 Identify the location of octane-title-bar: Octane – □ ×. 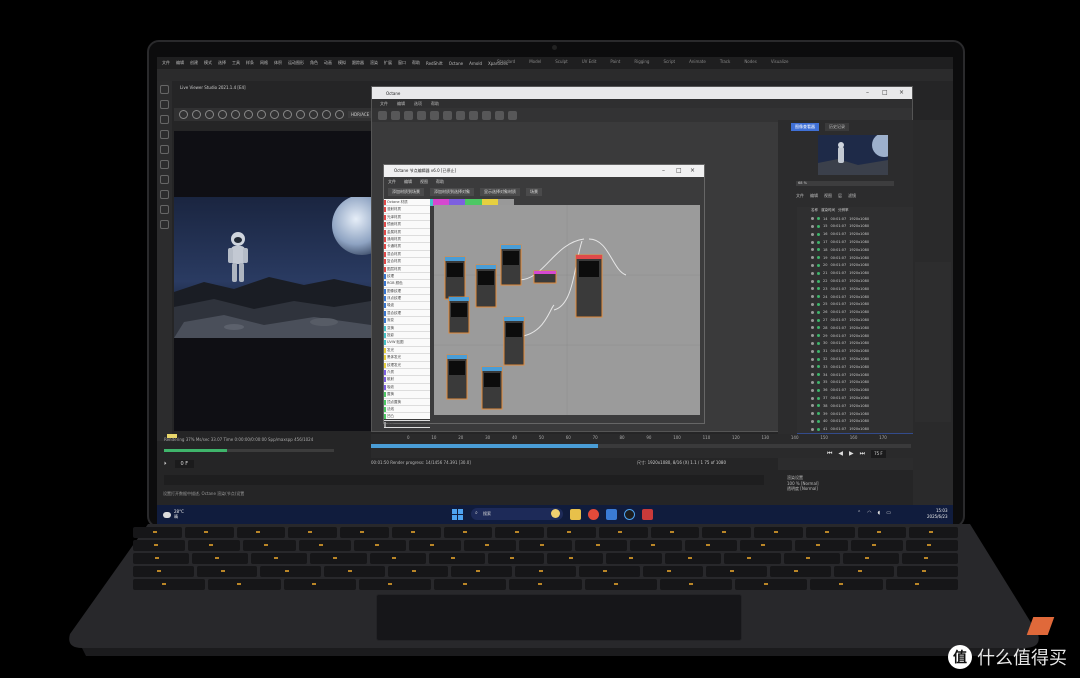
(642, 93).